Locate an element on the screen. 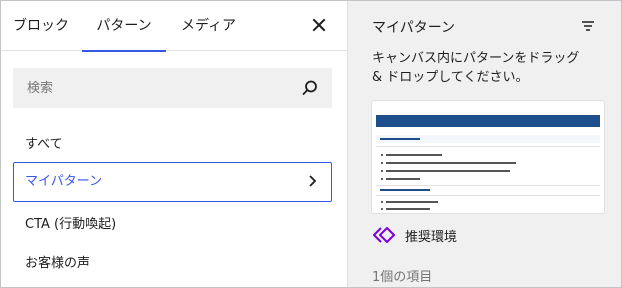 The height and width of the screenshot is (288, 622). search-icon is located at coordinates (310, 88).